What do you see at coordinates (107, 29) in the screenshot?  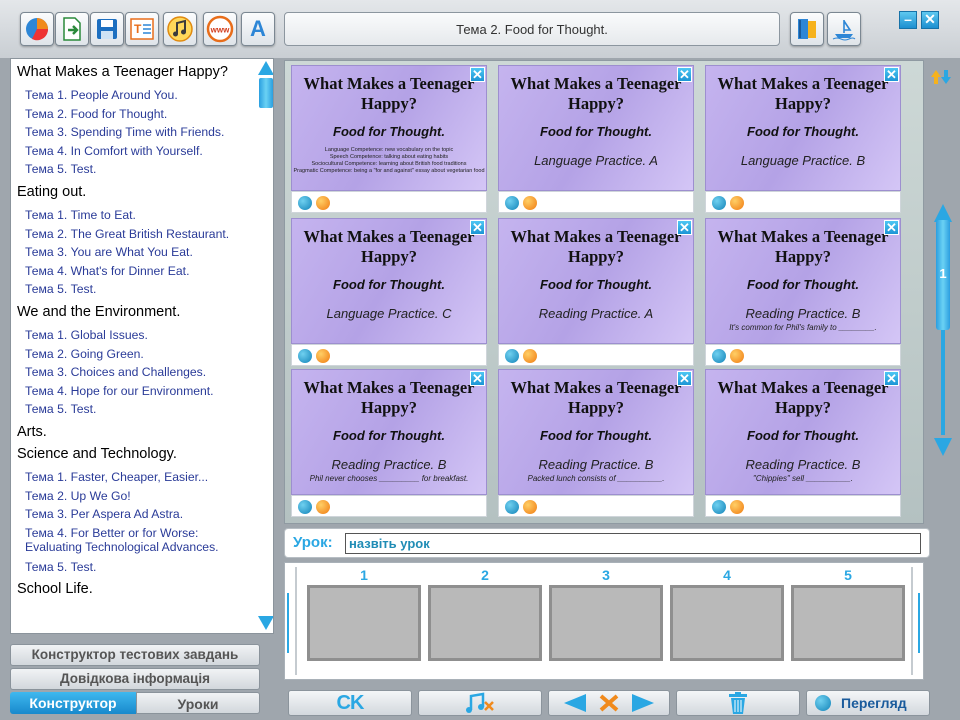 I see `save-icon` at bounding box center [107, 29].